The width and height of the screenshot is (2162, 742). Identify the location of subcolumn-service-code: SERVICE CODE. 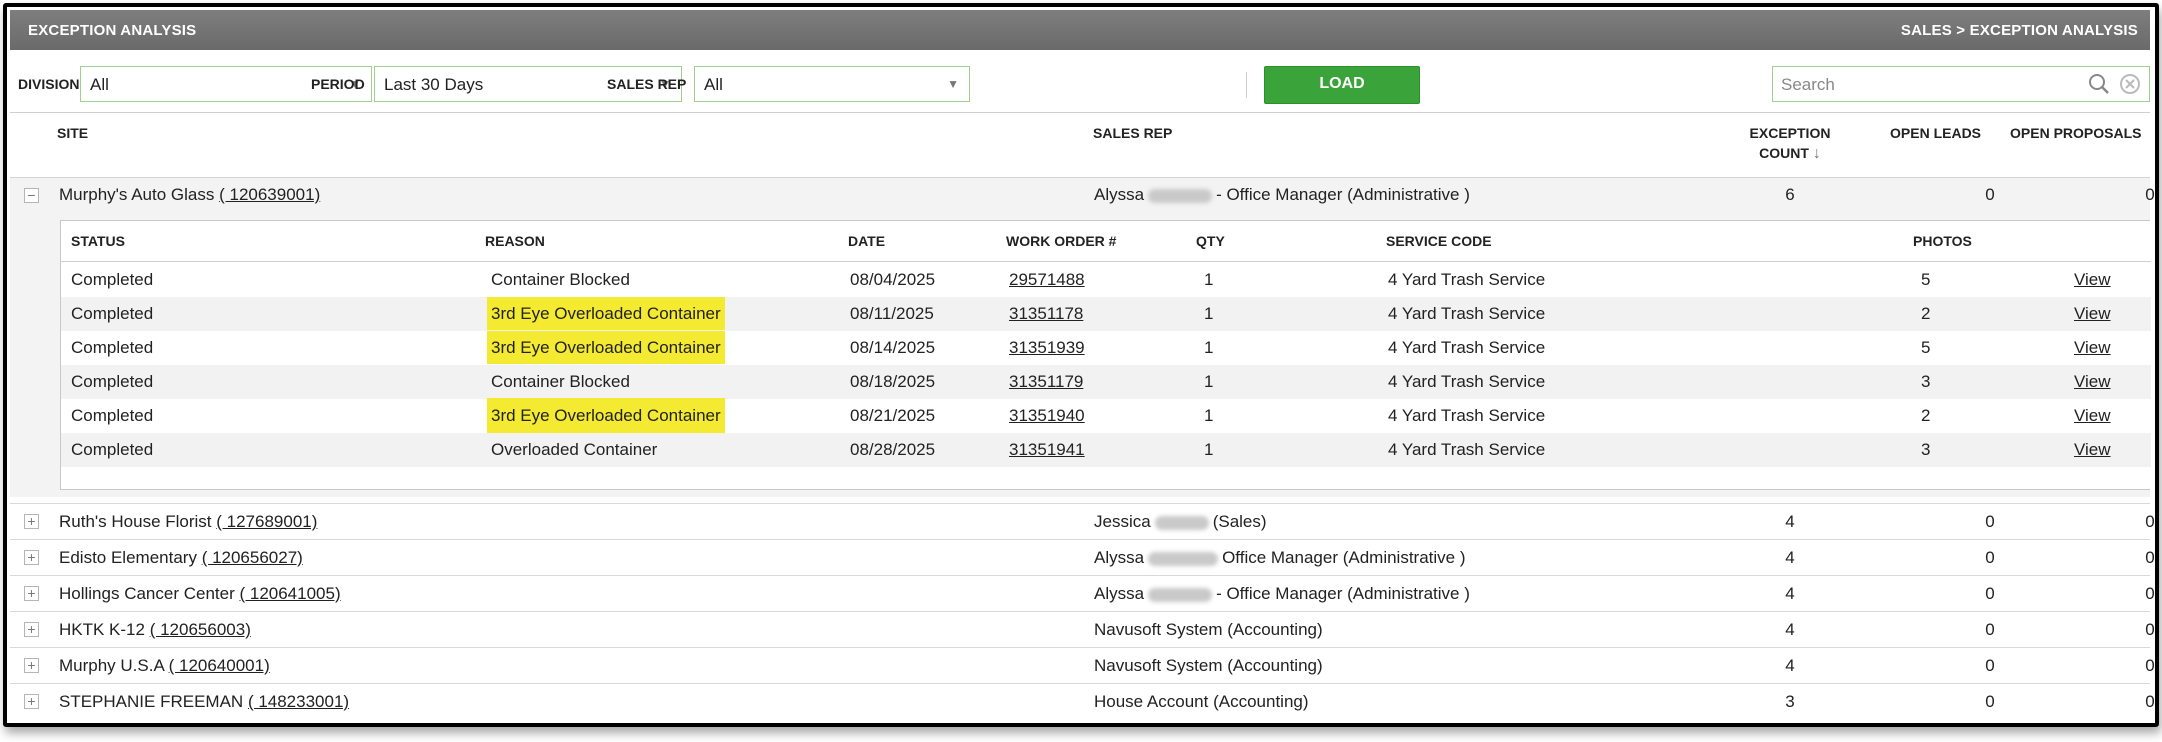
(1439, 241).